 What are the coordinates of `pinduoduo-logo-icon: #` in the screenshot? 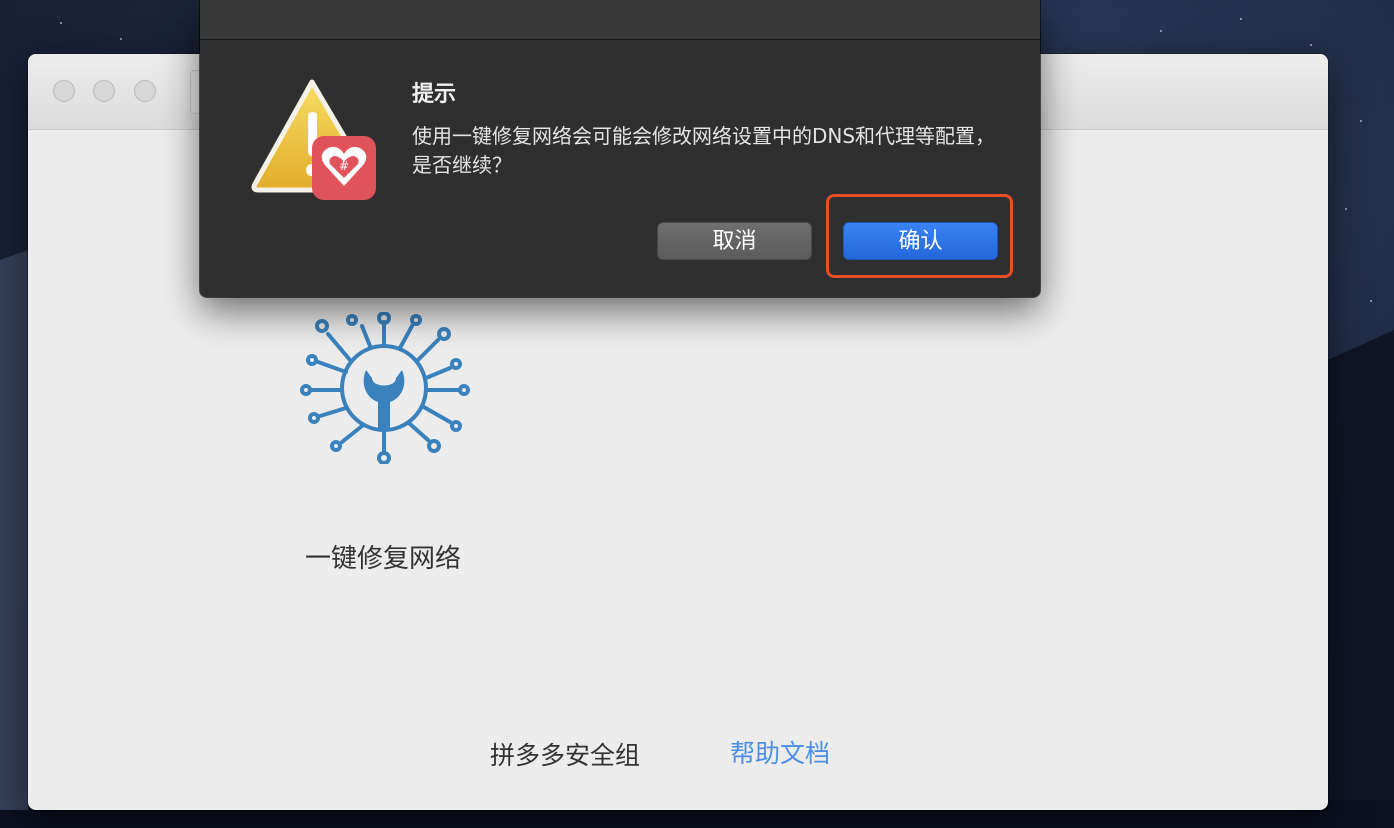 It's located at (344, 168).